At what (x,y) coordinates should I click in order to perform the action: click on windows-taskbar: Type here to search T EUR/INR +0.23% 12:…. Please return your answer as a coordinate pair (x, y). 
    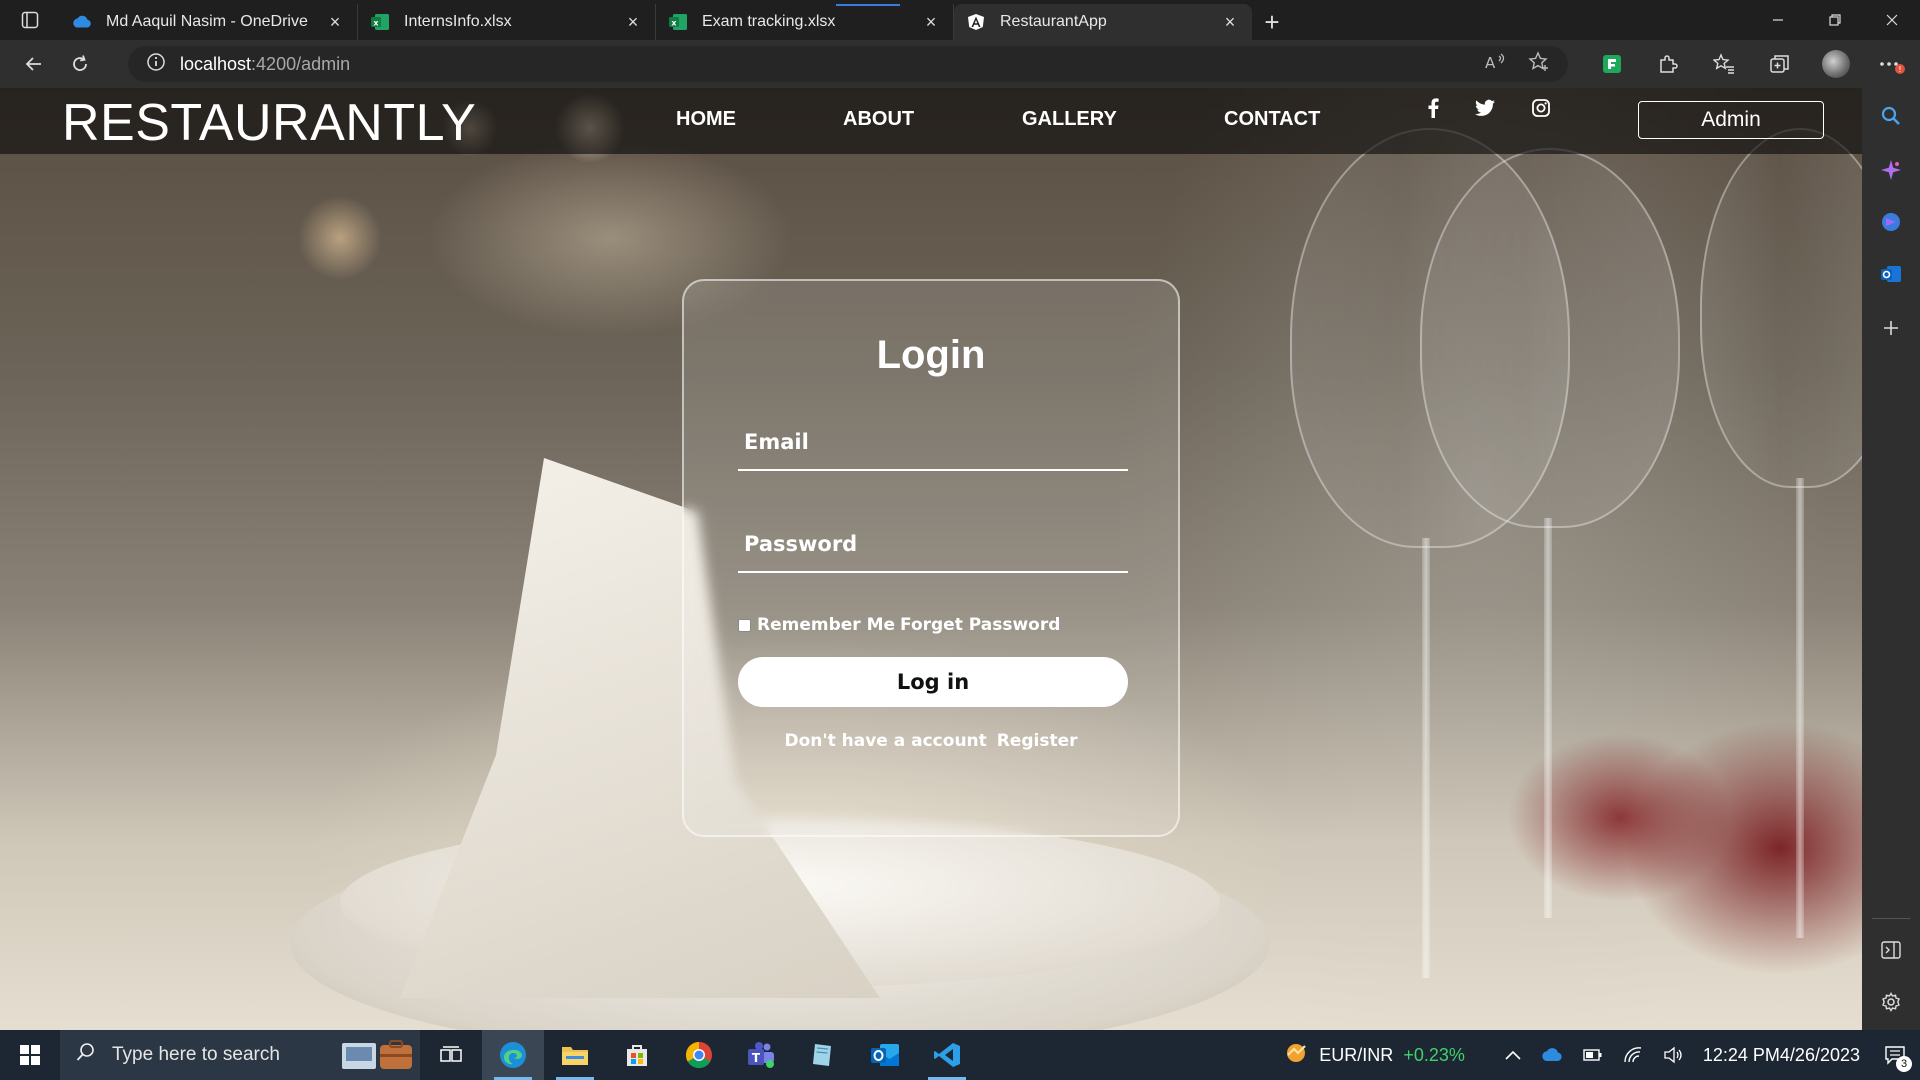
    Looking at the image, I should click on (960, 1055).